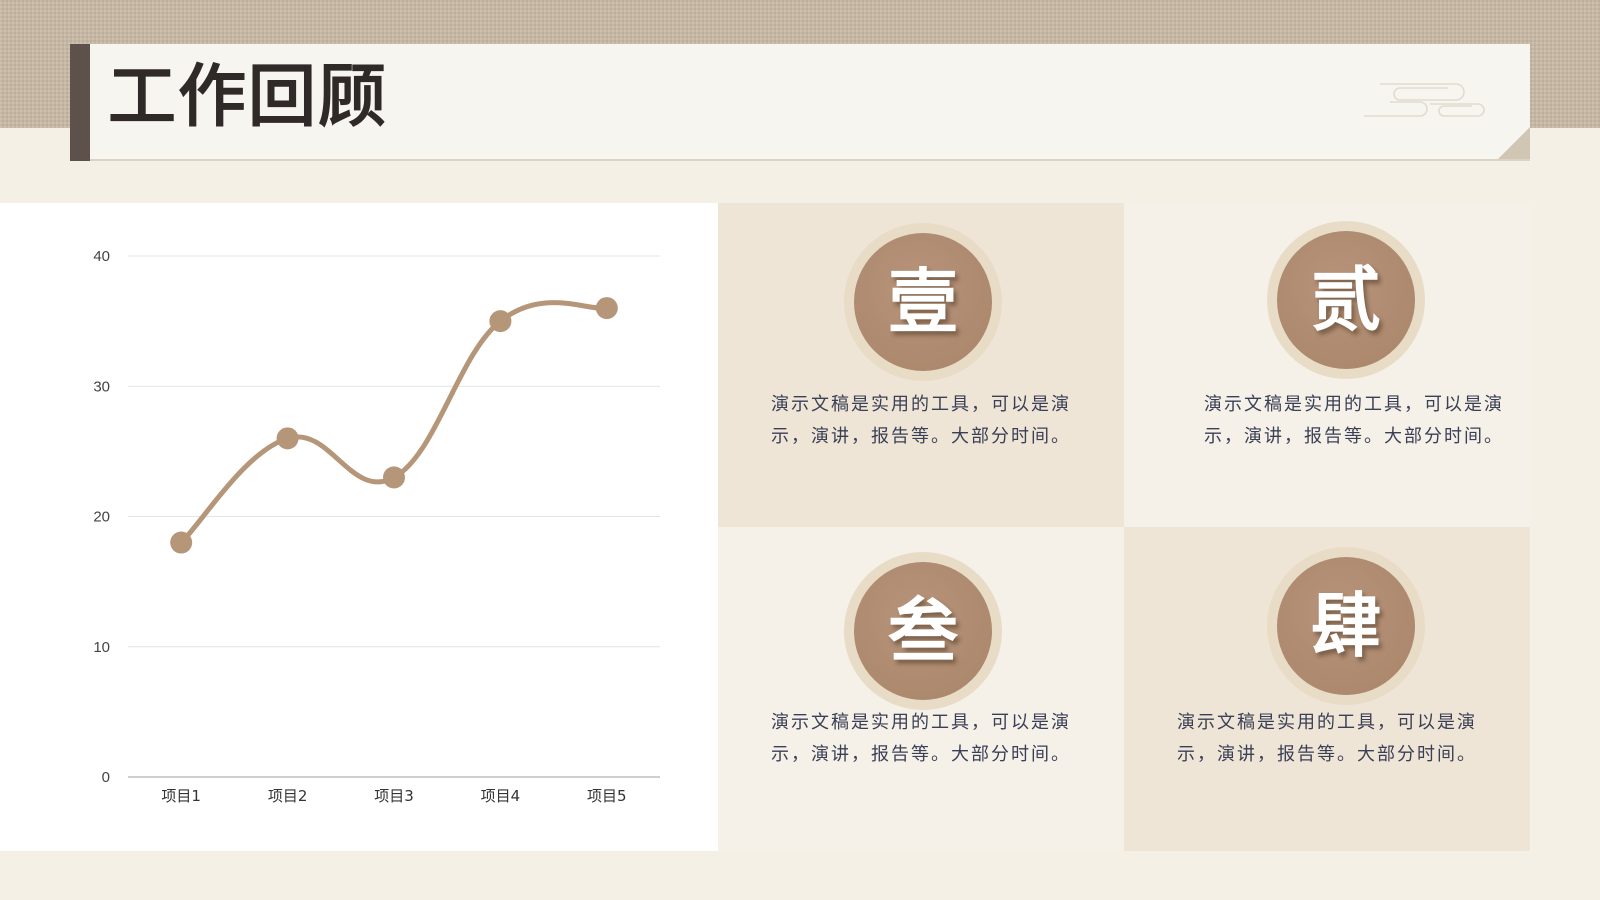 This screenshot has height=900, width=1600. What do you see at coordinates (101, 256) in the screenshot?
I see `y-tick-label: 40` at bounding box center [101, 256].